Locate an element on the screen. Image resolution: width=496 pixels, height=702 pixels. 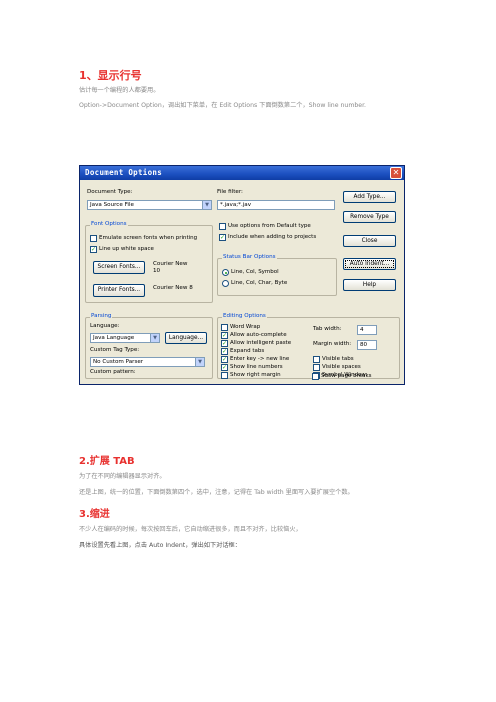
show-right-margin-label: Show right margin is located at coordinates (255, 375).